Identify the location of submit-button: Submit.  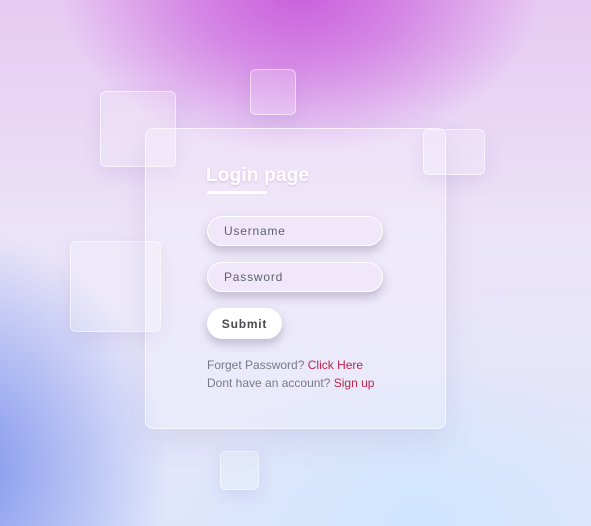
(244, 323).